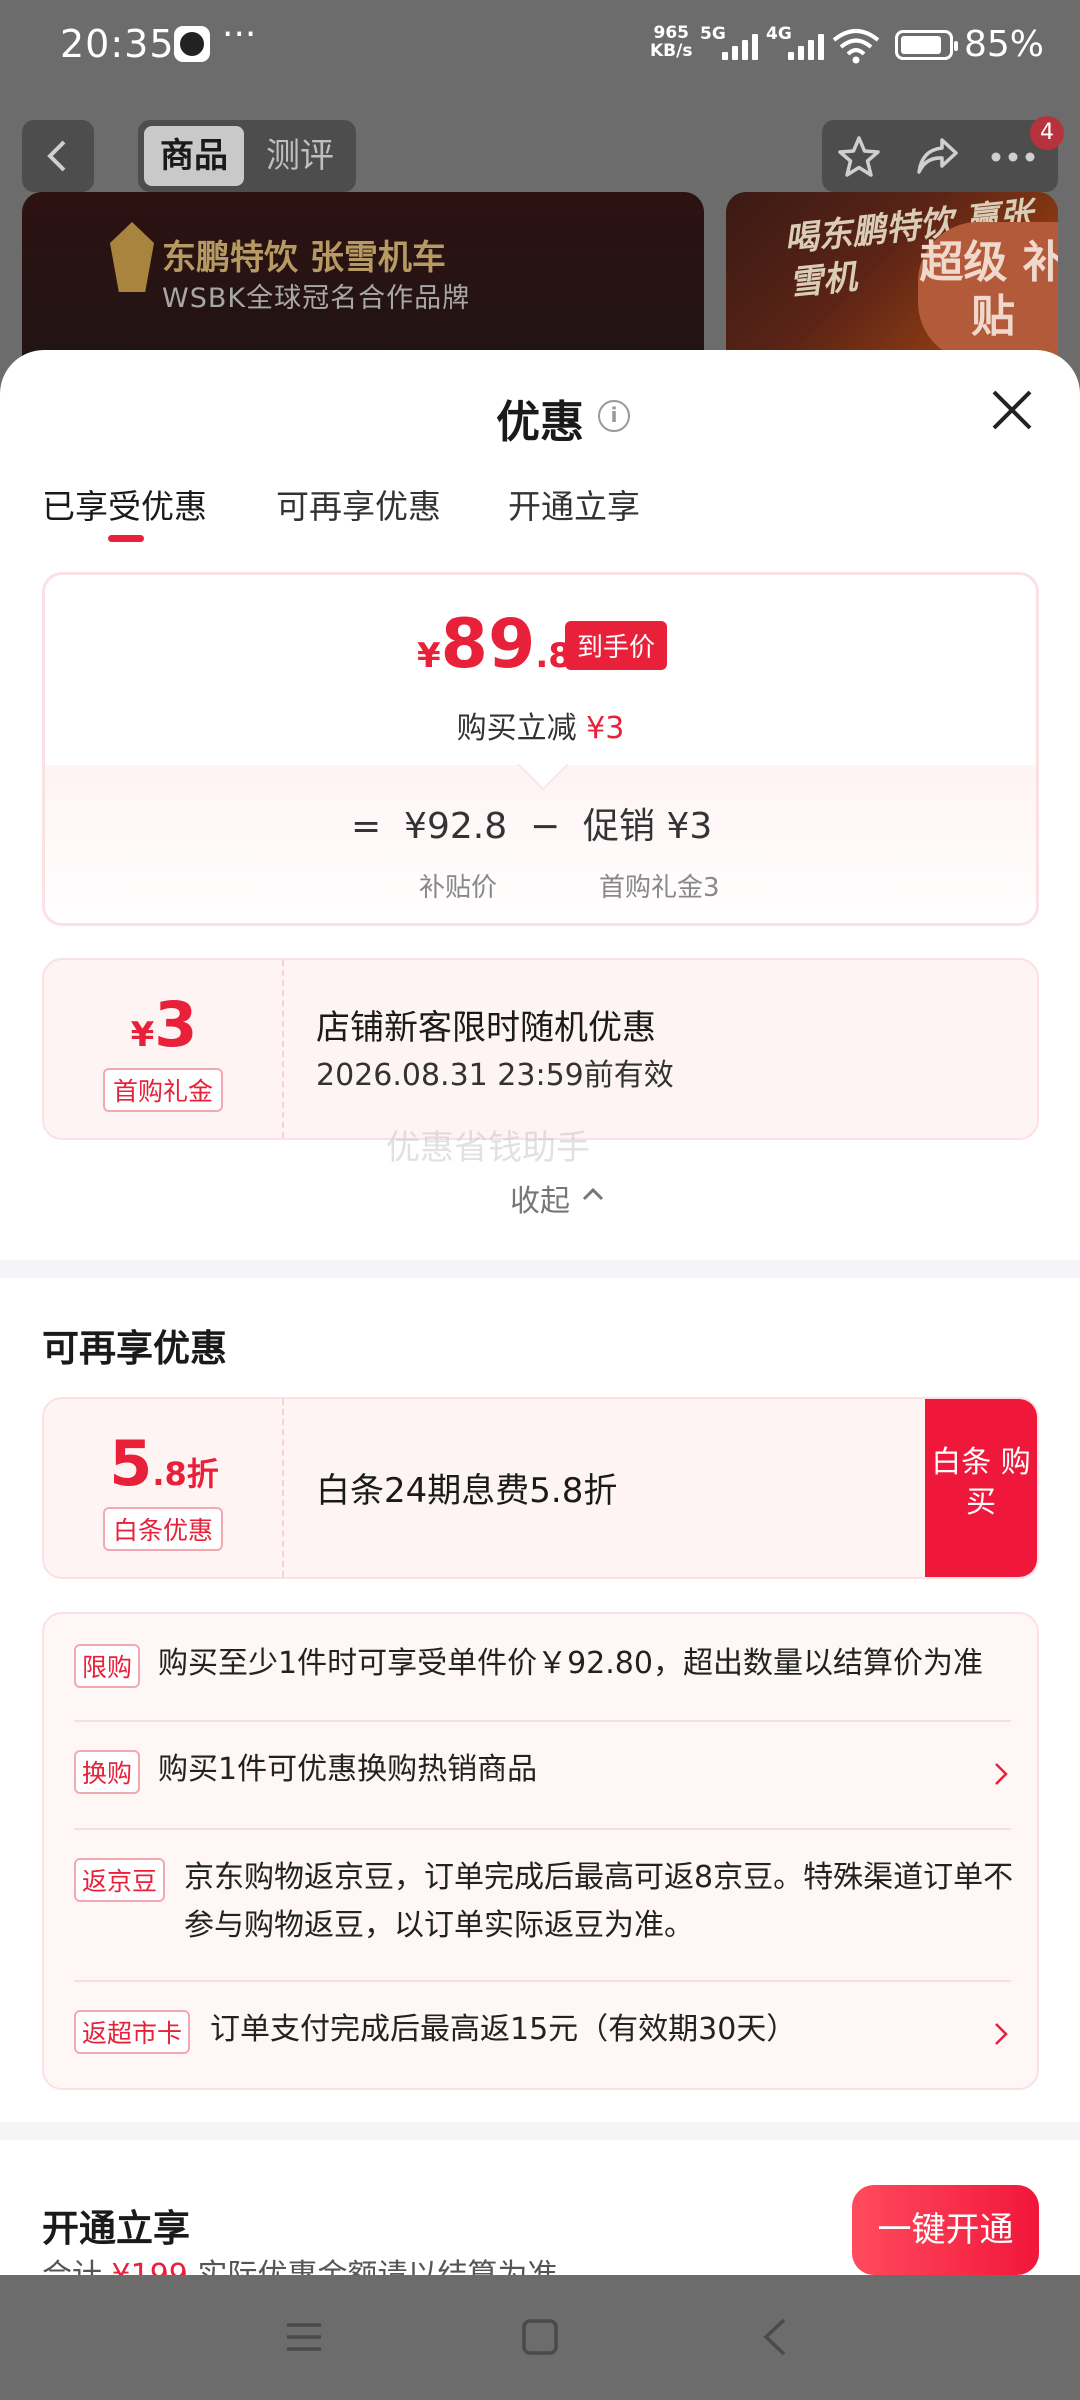  I want to click on one-click-open-button: 一键开通, so click(945, 2230).